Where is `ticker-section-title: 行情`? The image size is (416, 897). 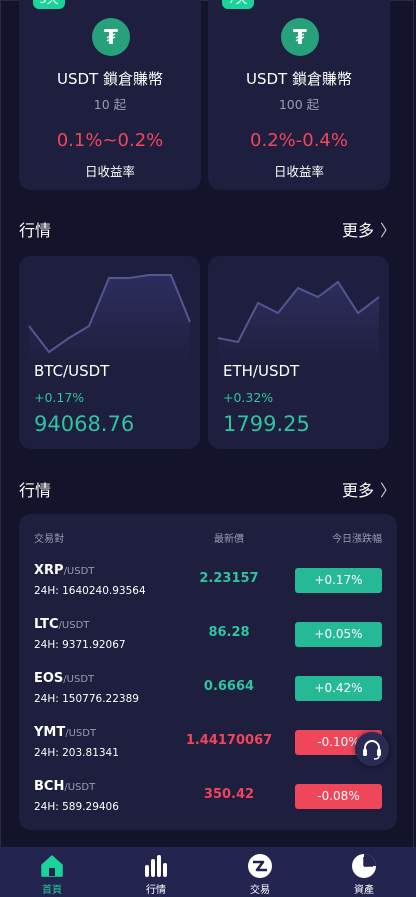
ticker-section-title: 行情 is located at coordinates (35, 490).